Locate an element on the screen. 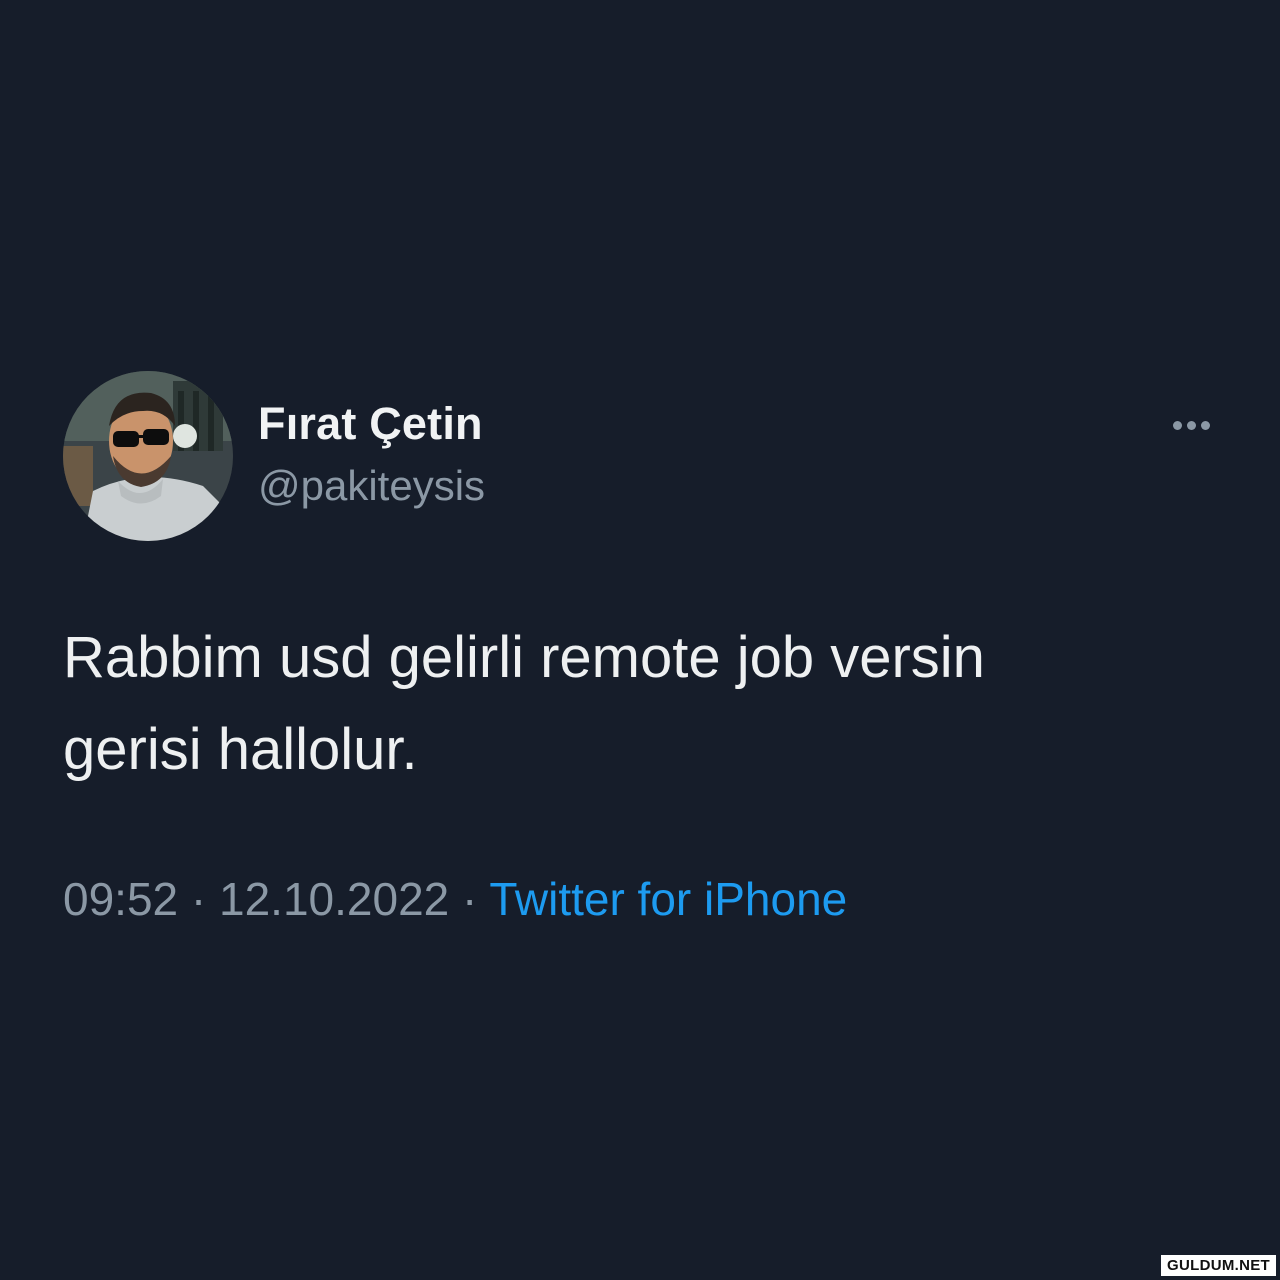 This screenshot has width=1280, height=1280. more-options-button is located at coordinates (1191, 425).